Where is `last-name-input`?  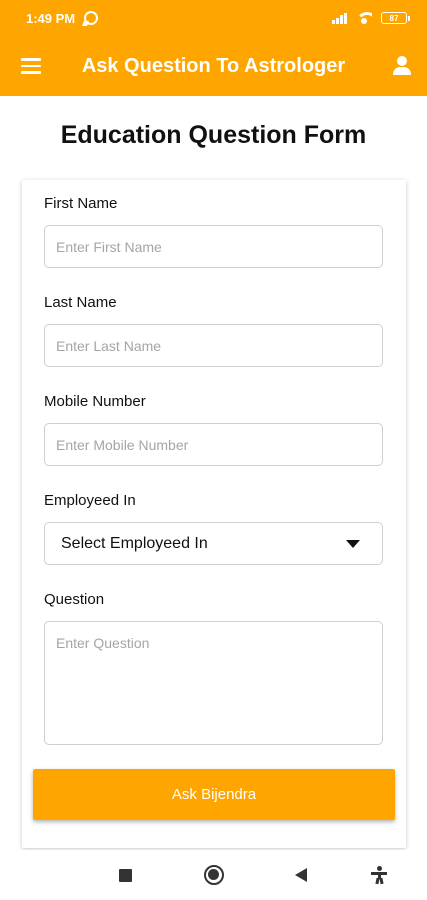 last-name-input is located at coordinates (213, 345).